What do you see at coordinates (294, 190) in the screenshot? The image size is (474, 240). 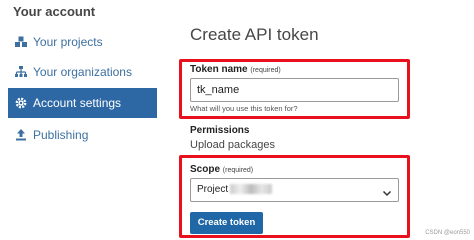 I see `scope-select: Project` at bounding box center [294, 190].